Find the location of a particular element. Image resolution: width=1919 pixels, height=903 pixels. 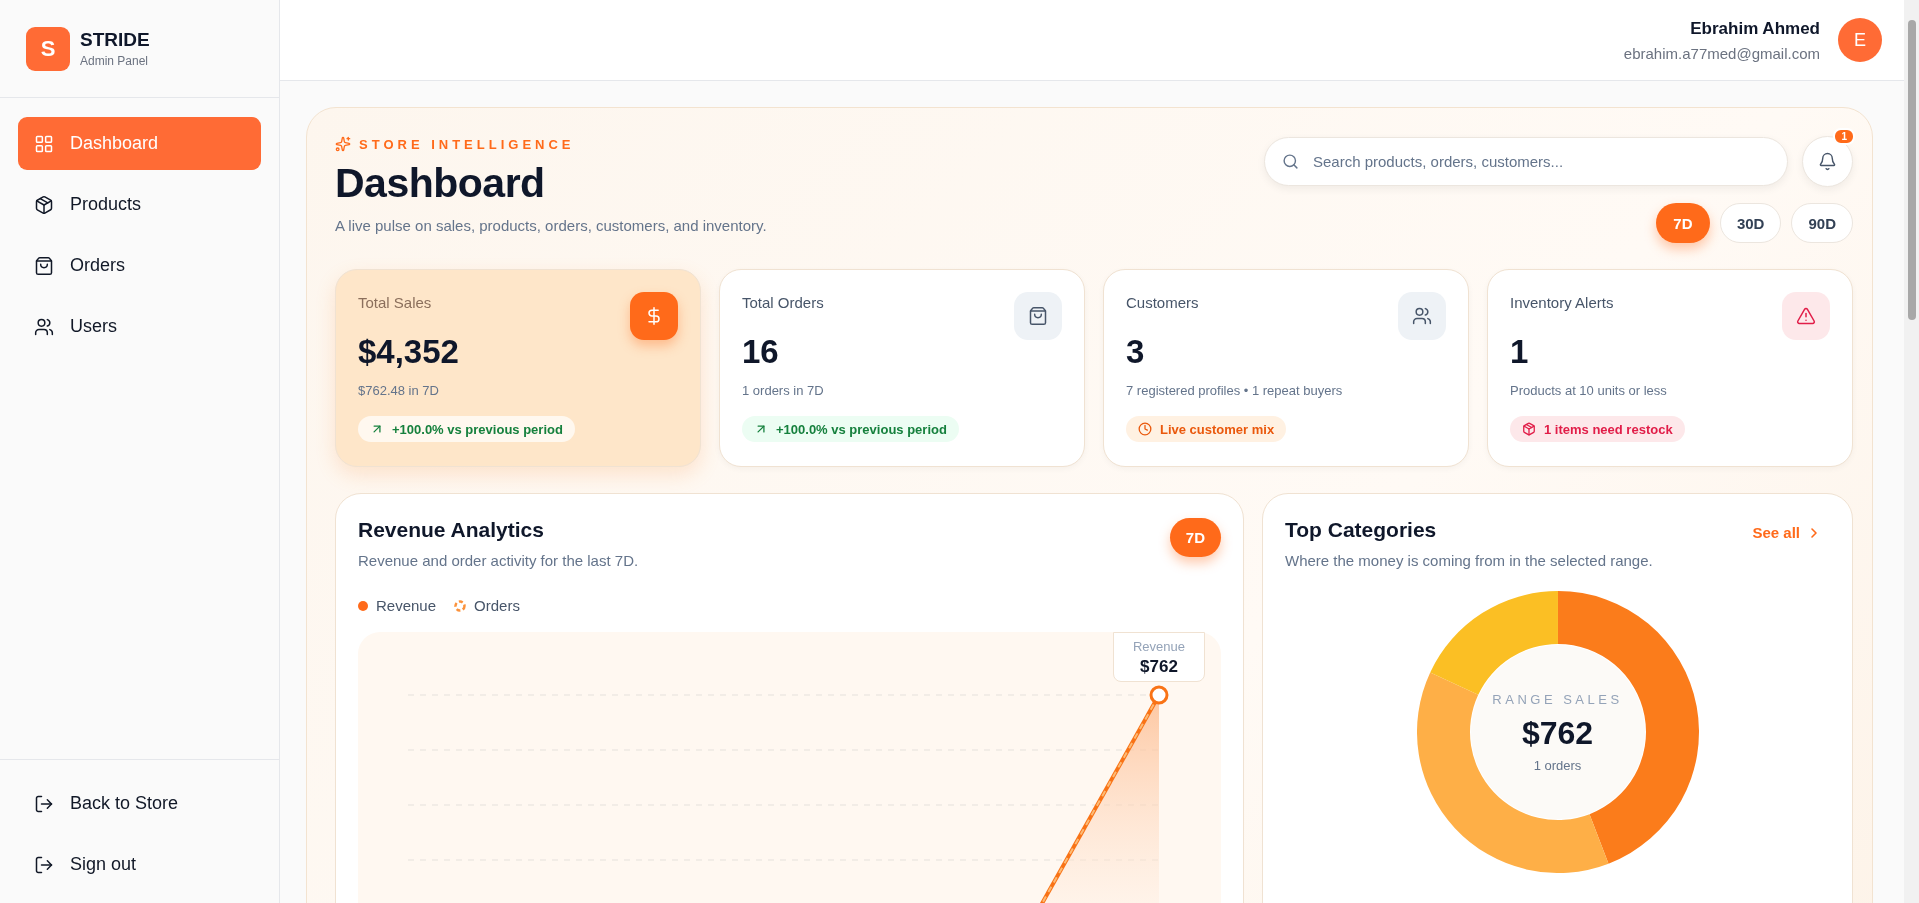

stat-detail: 7 registered profiles • 1 repeat buyers is located at coordinates (1235, 390).